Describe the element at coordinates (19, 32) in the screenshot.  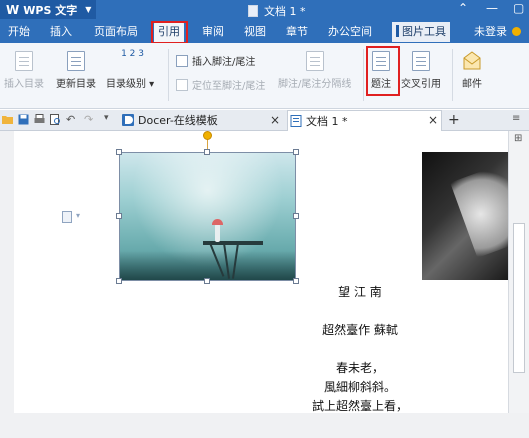
I see `tab-start: 开始` at that location.